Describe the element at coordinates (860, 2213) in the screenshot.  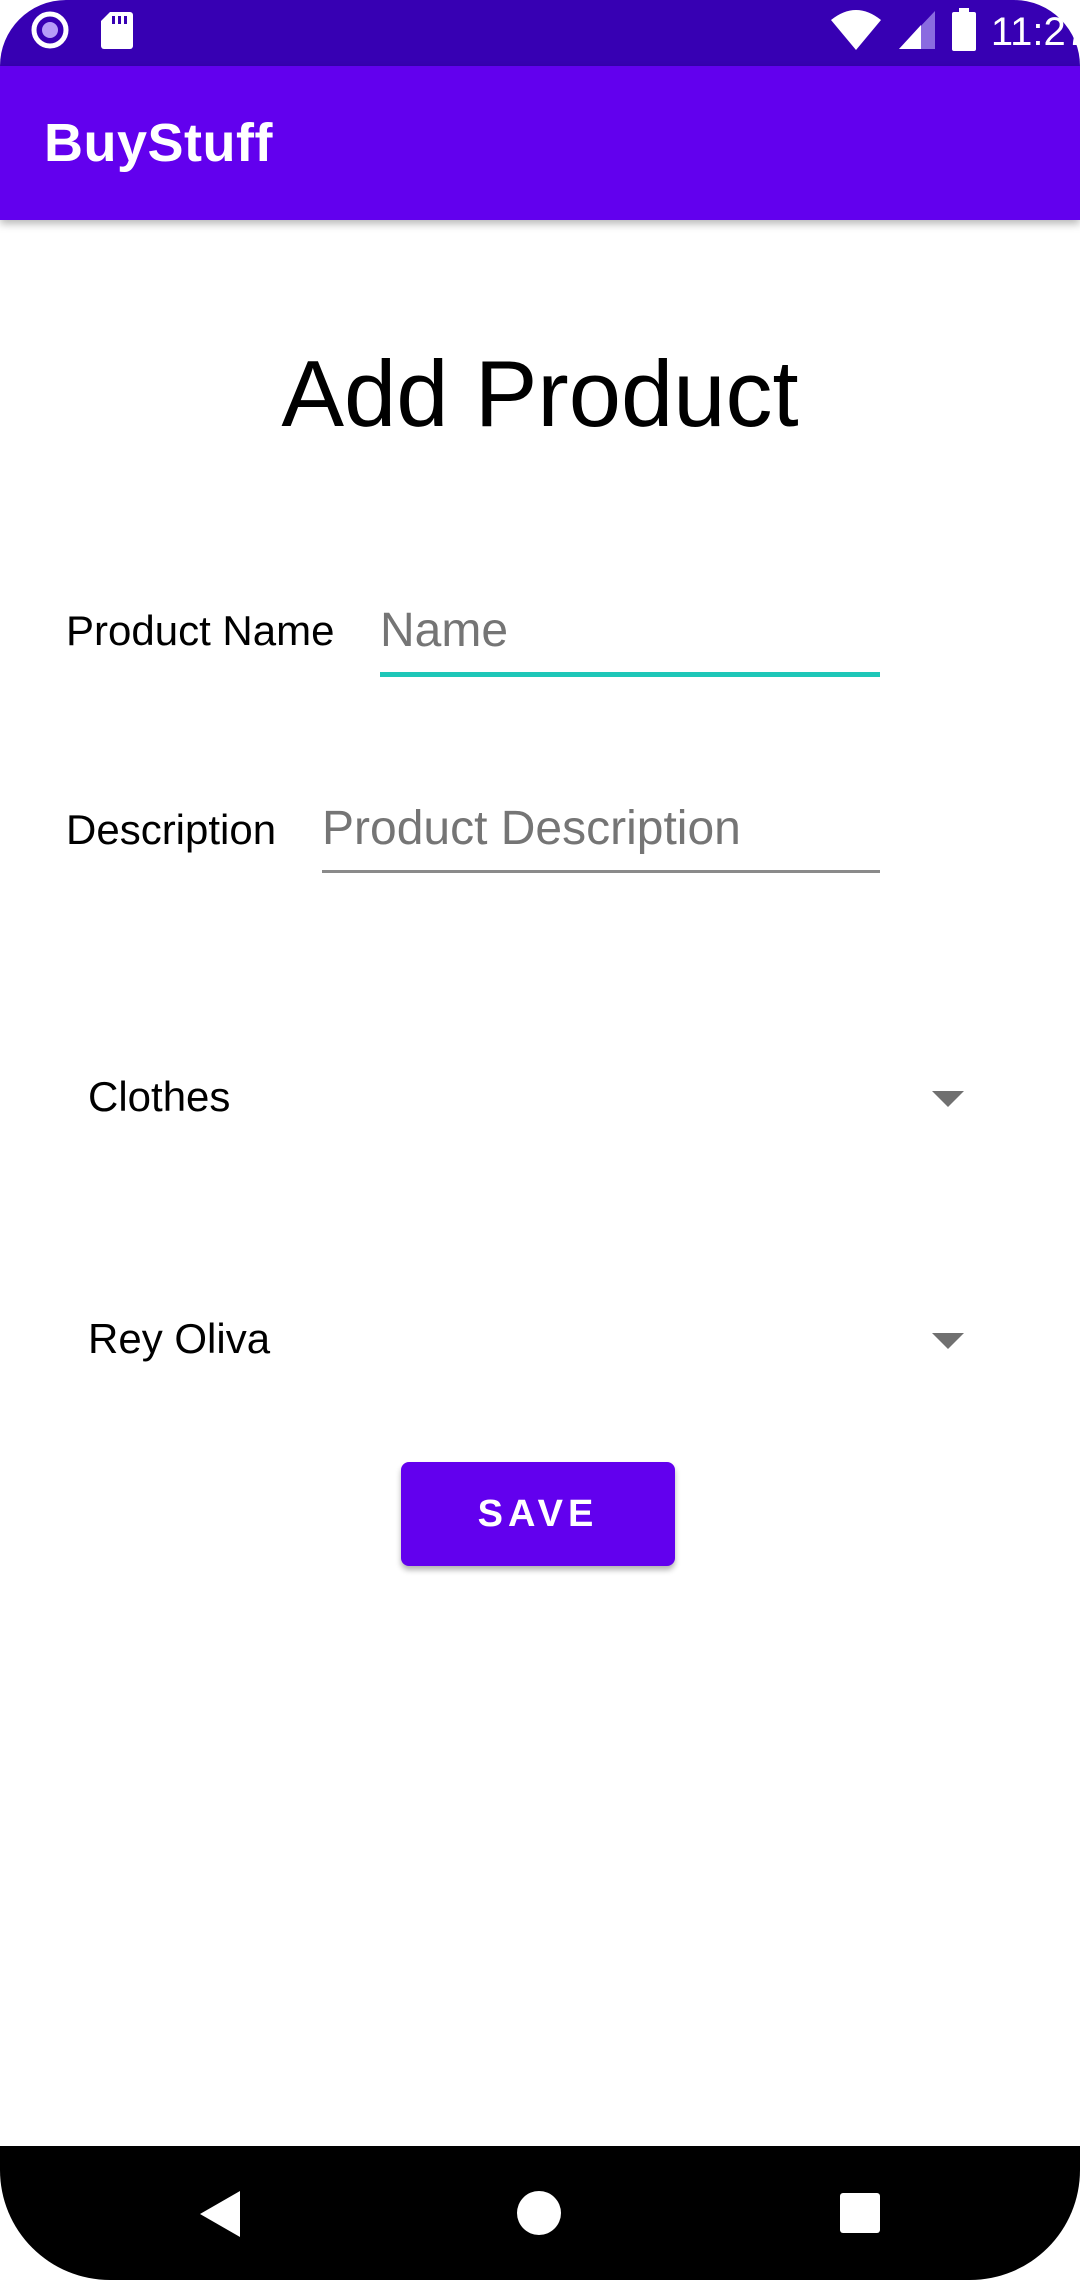
I see `recents-icon` at that location.